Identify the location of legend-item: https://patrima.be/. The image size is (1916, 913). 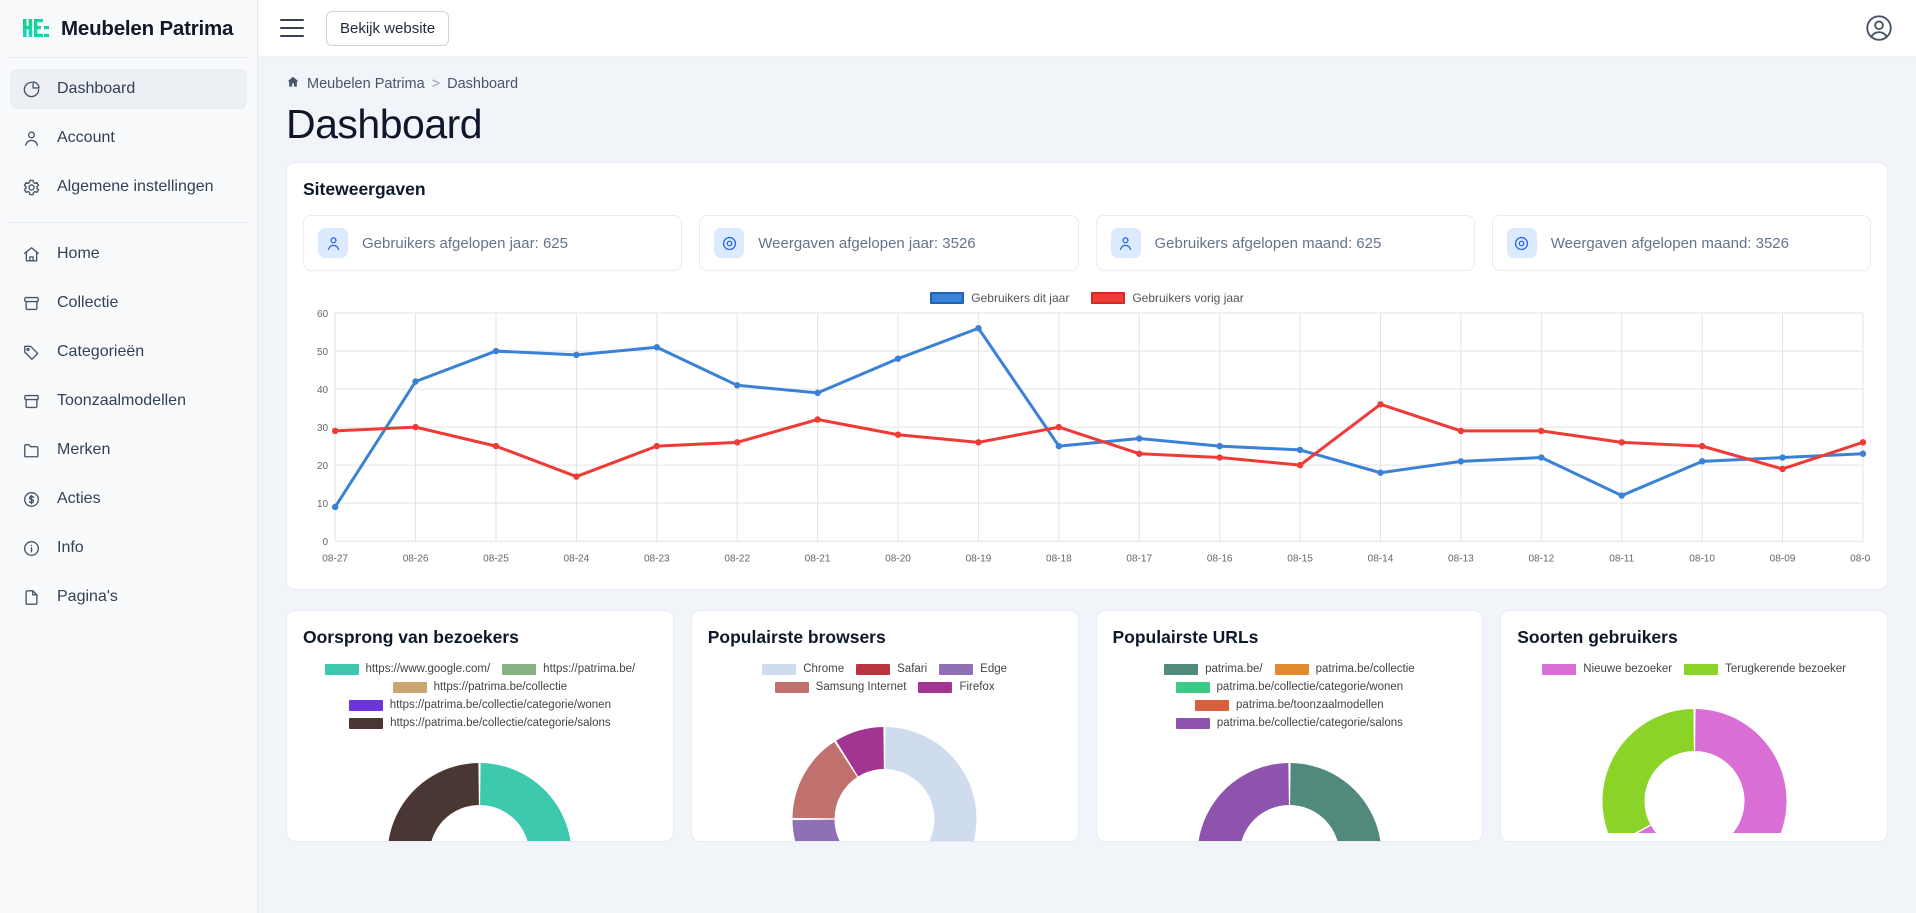
(568, 669).